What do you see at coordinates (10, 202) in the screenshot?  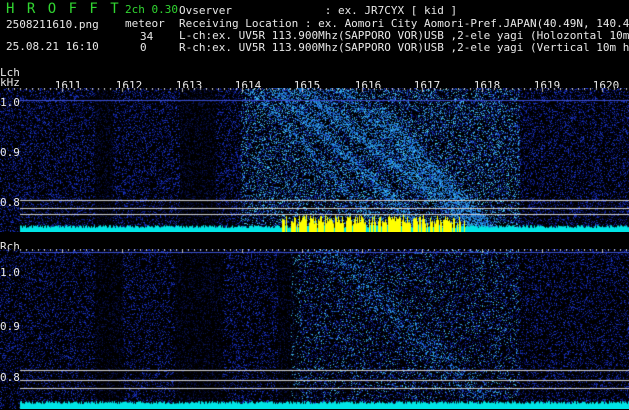 I see `lch-freq-label: 0.8` at bounding box center [10, 202].